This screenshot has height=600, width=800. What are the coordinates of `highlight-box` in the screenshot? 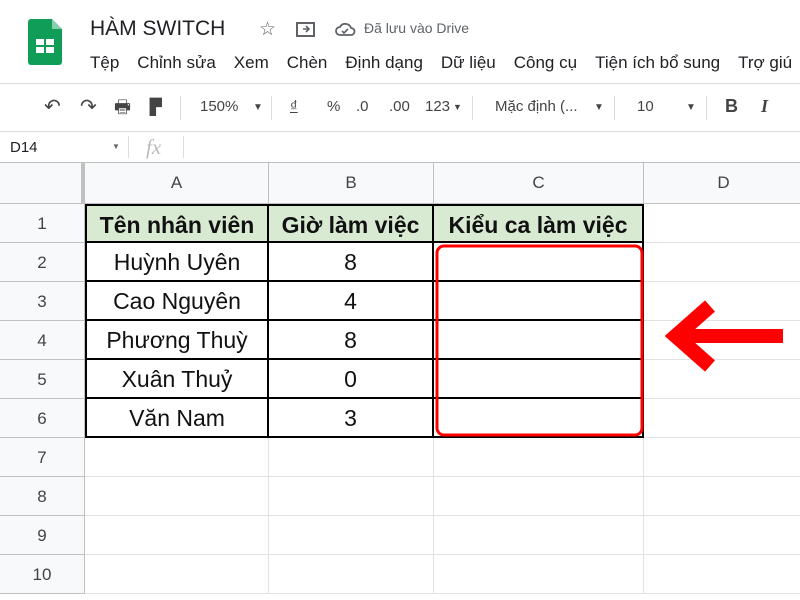 It's located at (539, 340).